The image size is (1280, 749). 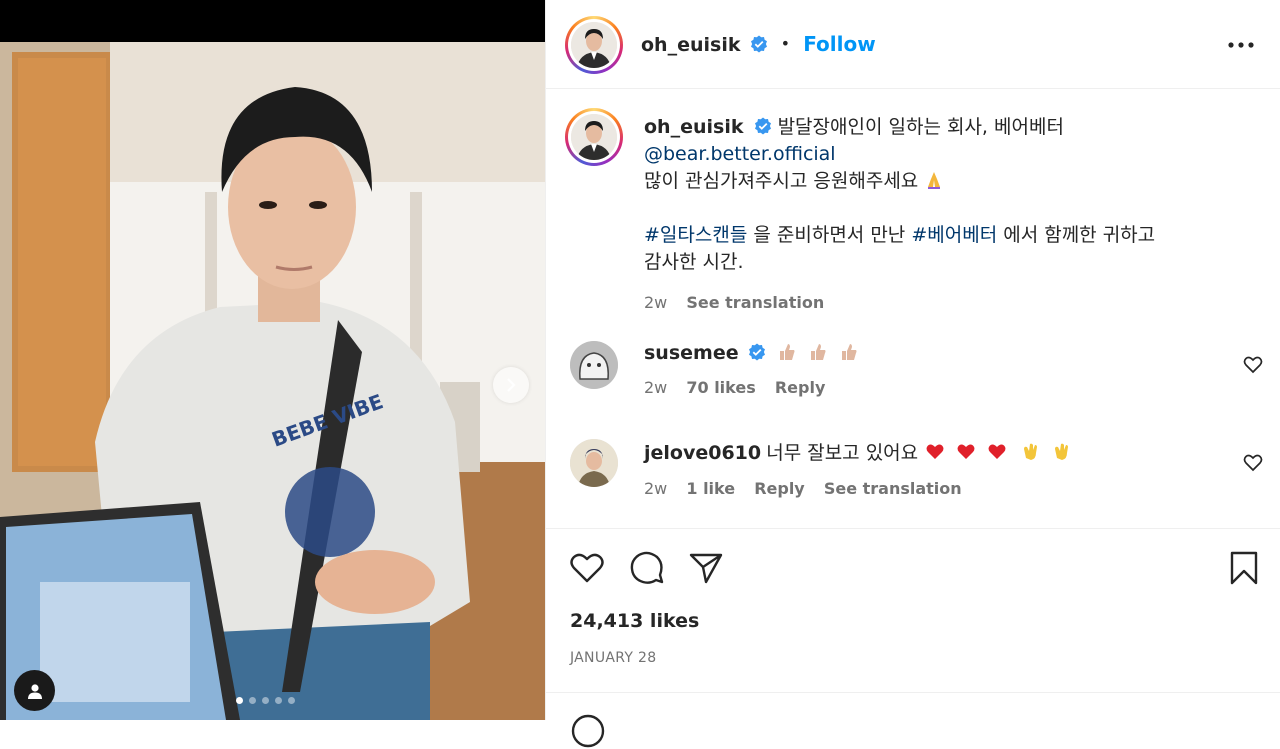 I want to click on chevron-right-icon, so click(x=511, y=385).